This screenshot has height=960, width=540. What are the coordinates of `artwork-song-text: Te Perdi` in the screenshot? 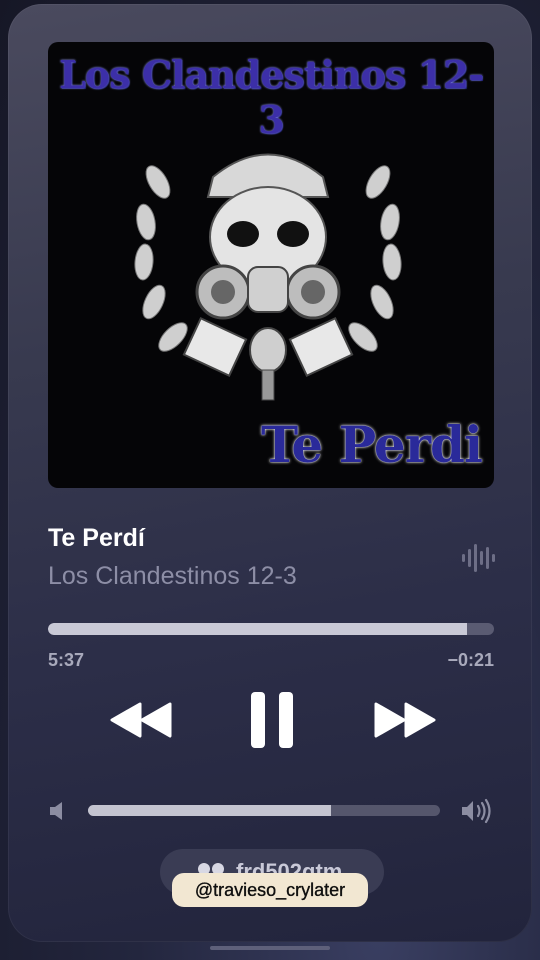 It's located at (371, 444).